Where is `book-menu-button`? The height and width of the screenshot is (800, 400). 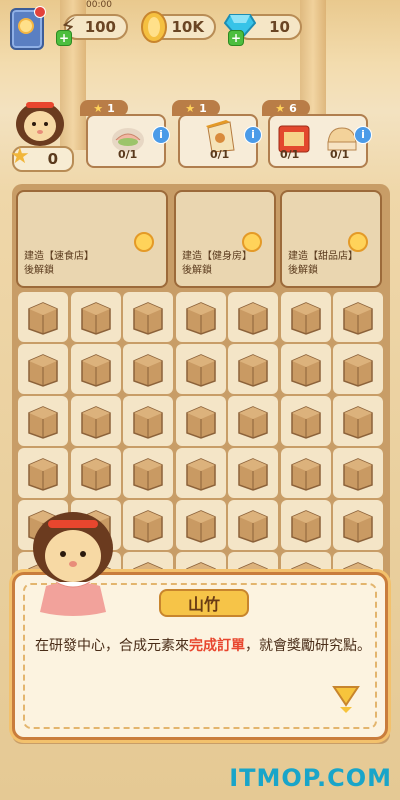 book-menu-button is located at coordinates (28, 28).